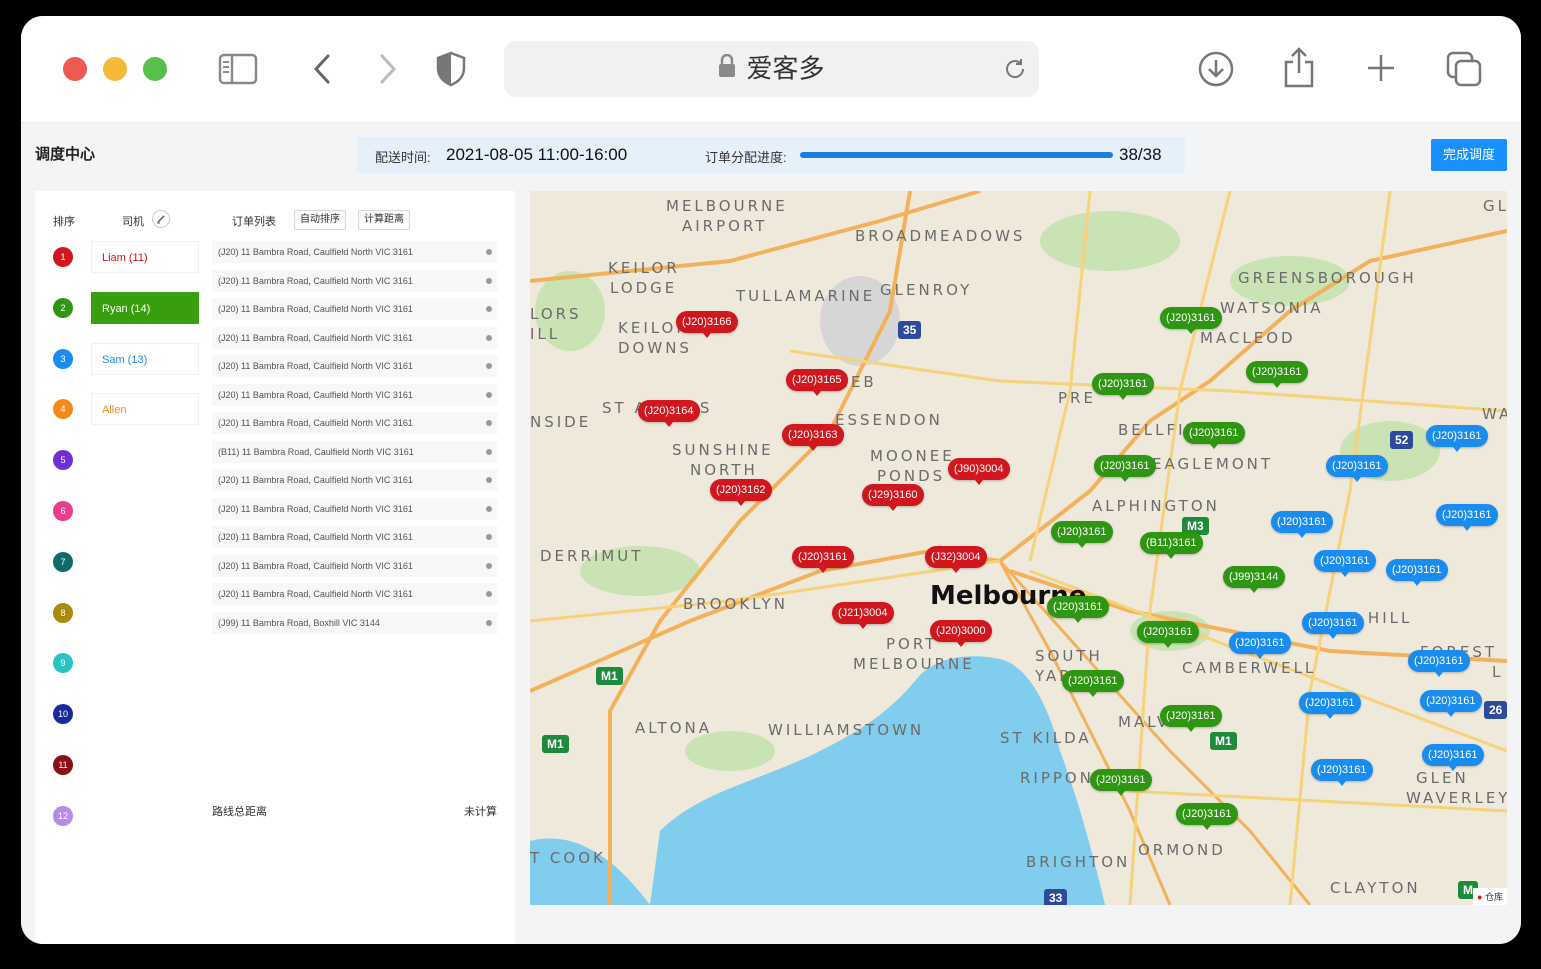 This screenshot has height=969, width=1541. What do you see at coordinates (145, 409) in the screenshot?
I see `driver-cell: Allen` at bounding box center [145, 409].